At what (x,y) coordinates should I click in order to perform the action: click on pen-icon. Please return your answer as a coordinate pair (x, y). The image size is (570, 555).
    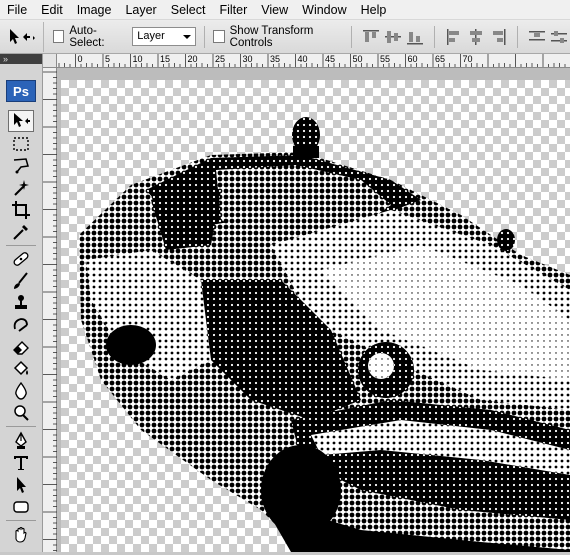
    Looking at the image, I should click on (21, 440).